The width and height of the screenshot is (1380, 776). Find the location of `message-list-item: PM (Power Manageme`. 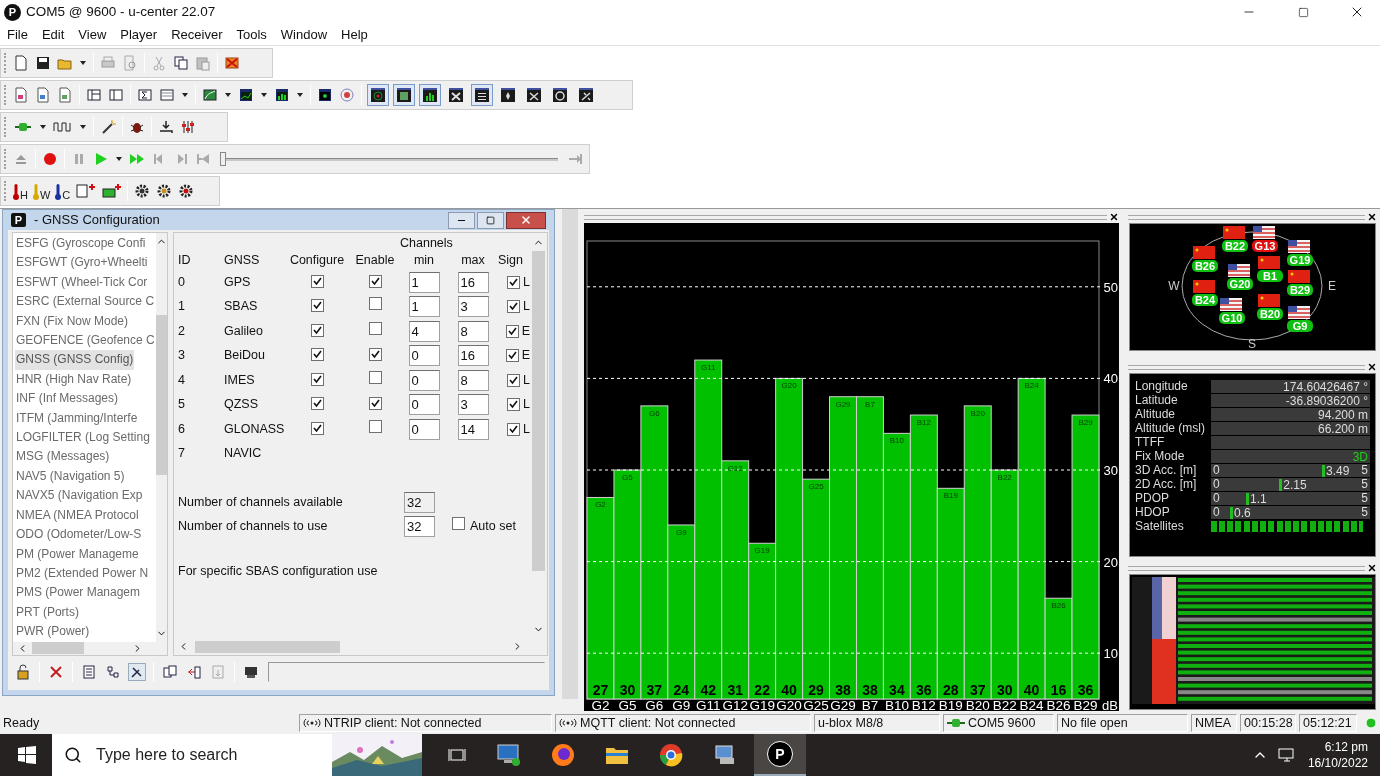

message-list-item: PM (Power Manageme is located at coordinates (77, 554).